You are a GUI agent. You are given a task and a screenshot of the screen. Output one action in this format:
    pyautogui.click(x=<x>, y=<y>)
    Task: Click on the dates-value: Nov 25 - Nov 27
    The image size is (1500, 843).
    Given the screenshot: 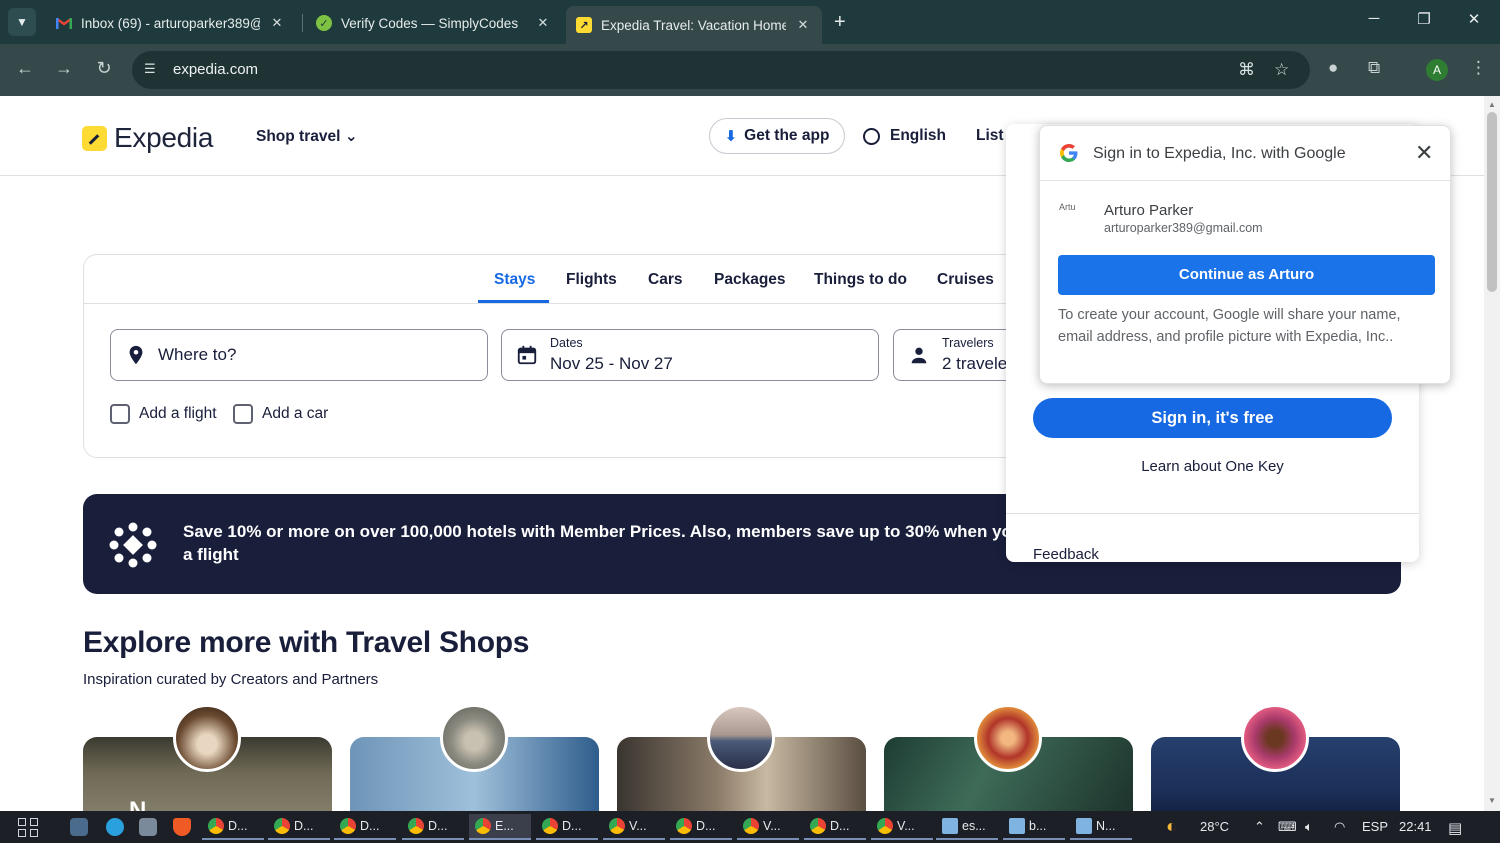 What is the action you would take?
    pyautogui.click(x=611, y=363)
    